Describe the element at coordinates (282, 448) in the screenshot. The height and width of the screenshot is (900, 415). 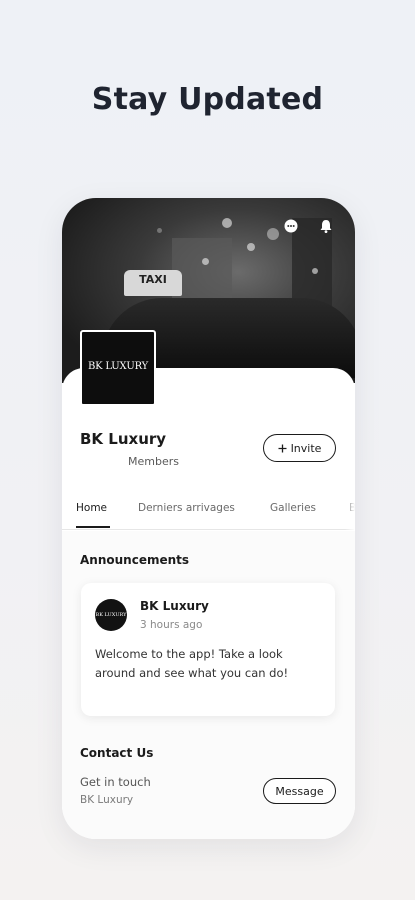
I see `plus-icon` at that location.